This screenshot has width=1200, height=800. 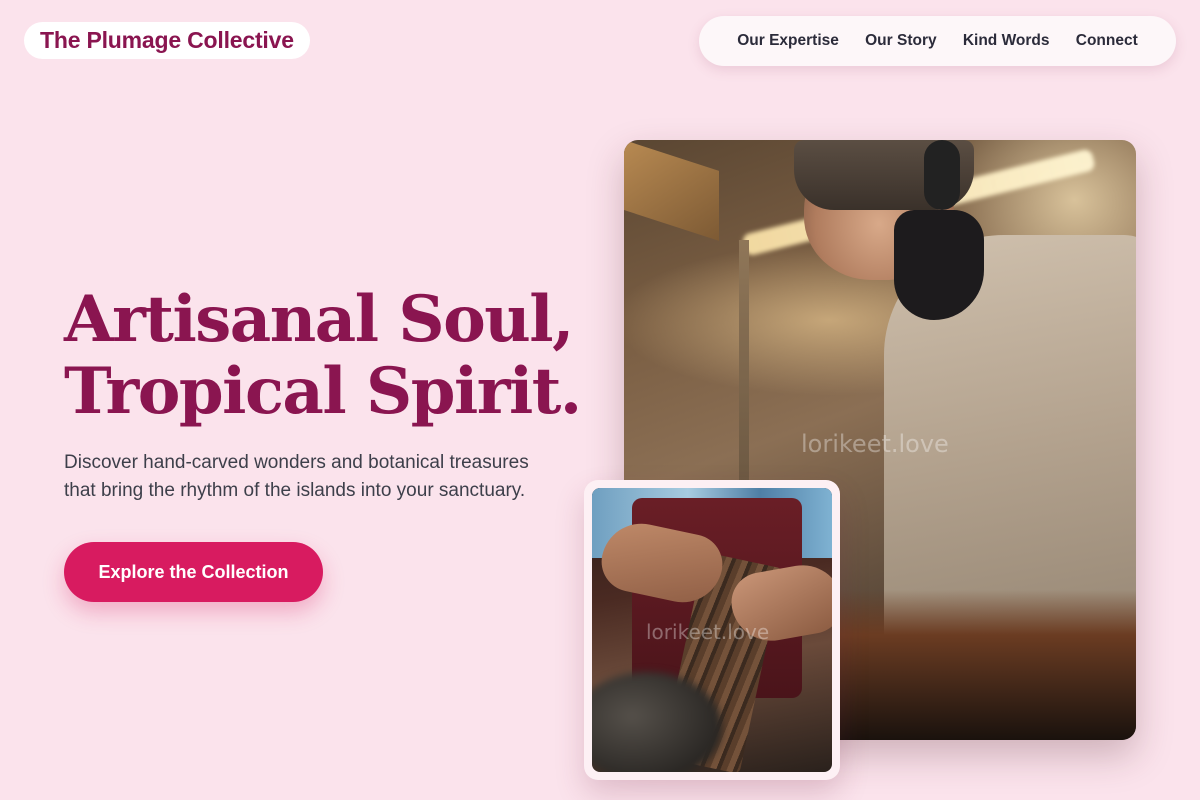 I want to click on brand-logo: The Plumage Collective, so click(x=167, y=40).